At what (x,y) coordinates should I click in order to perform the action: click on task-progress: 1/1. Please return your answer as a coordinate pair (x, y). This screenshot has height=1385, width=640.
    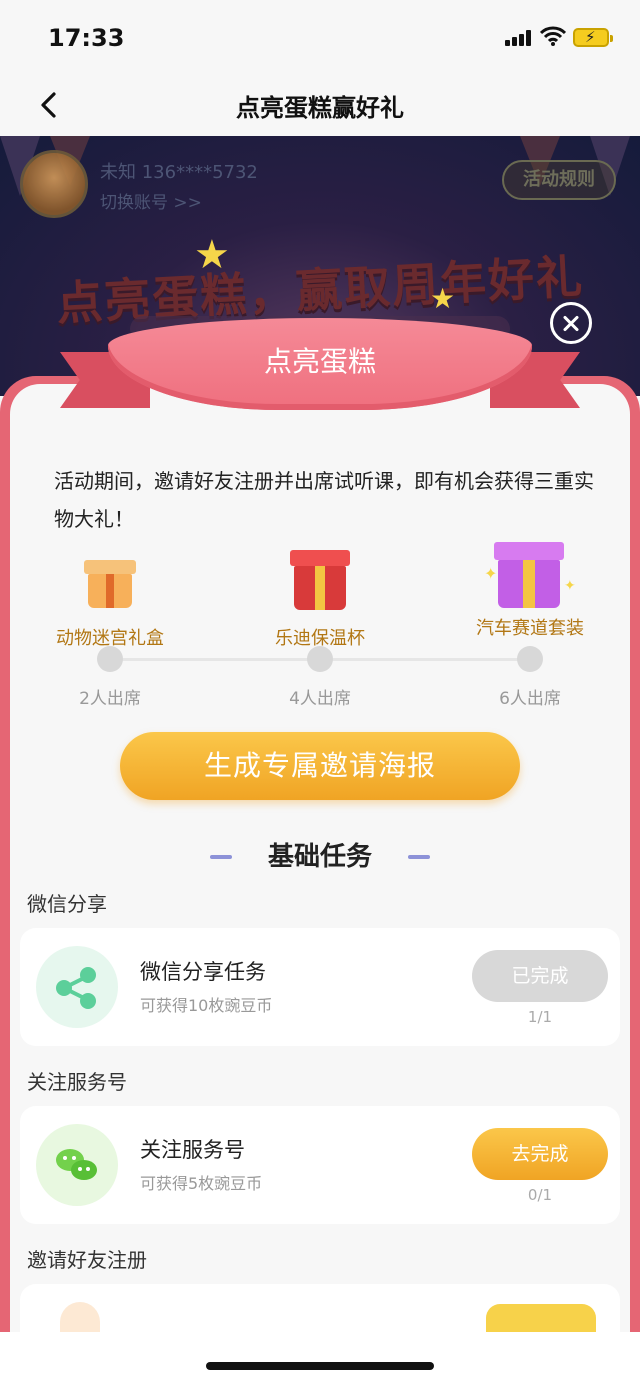
    Looking at the image, I should click on (540, 1017).